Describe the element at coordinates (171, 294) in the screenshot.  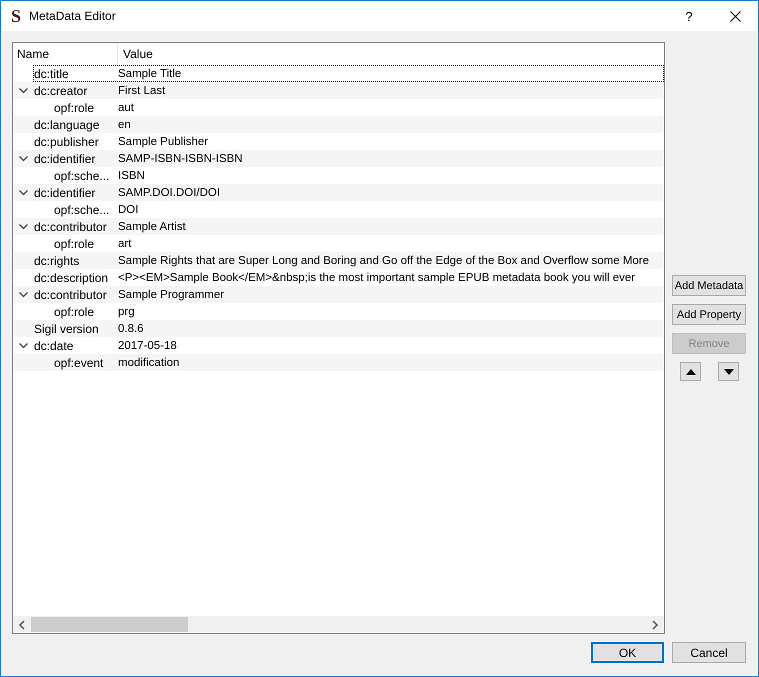
I see `value-cell: Sample Programmer` at that location.